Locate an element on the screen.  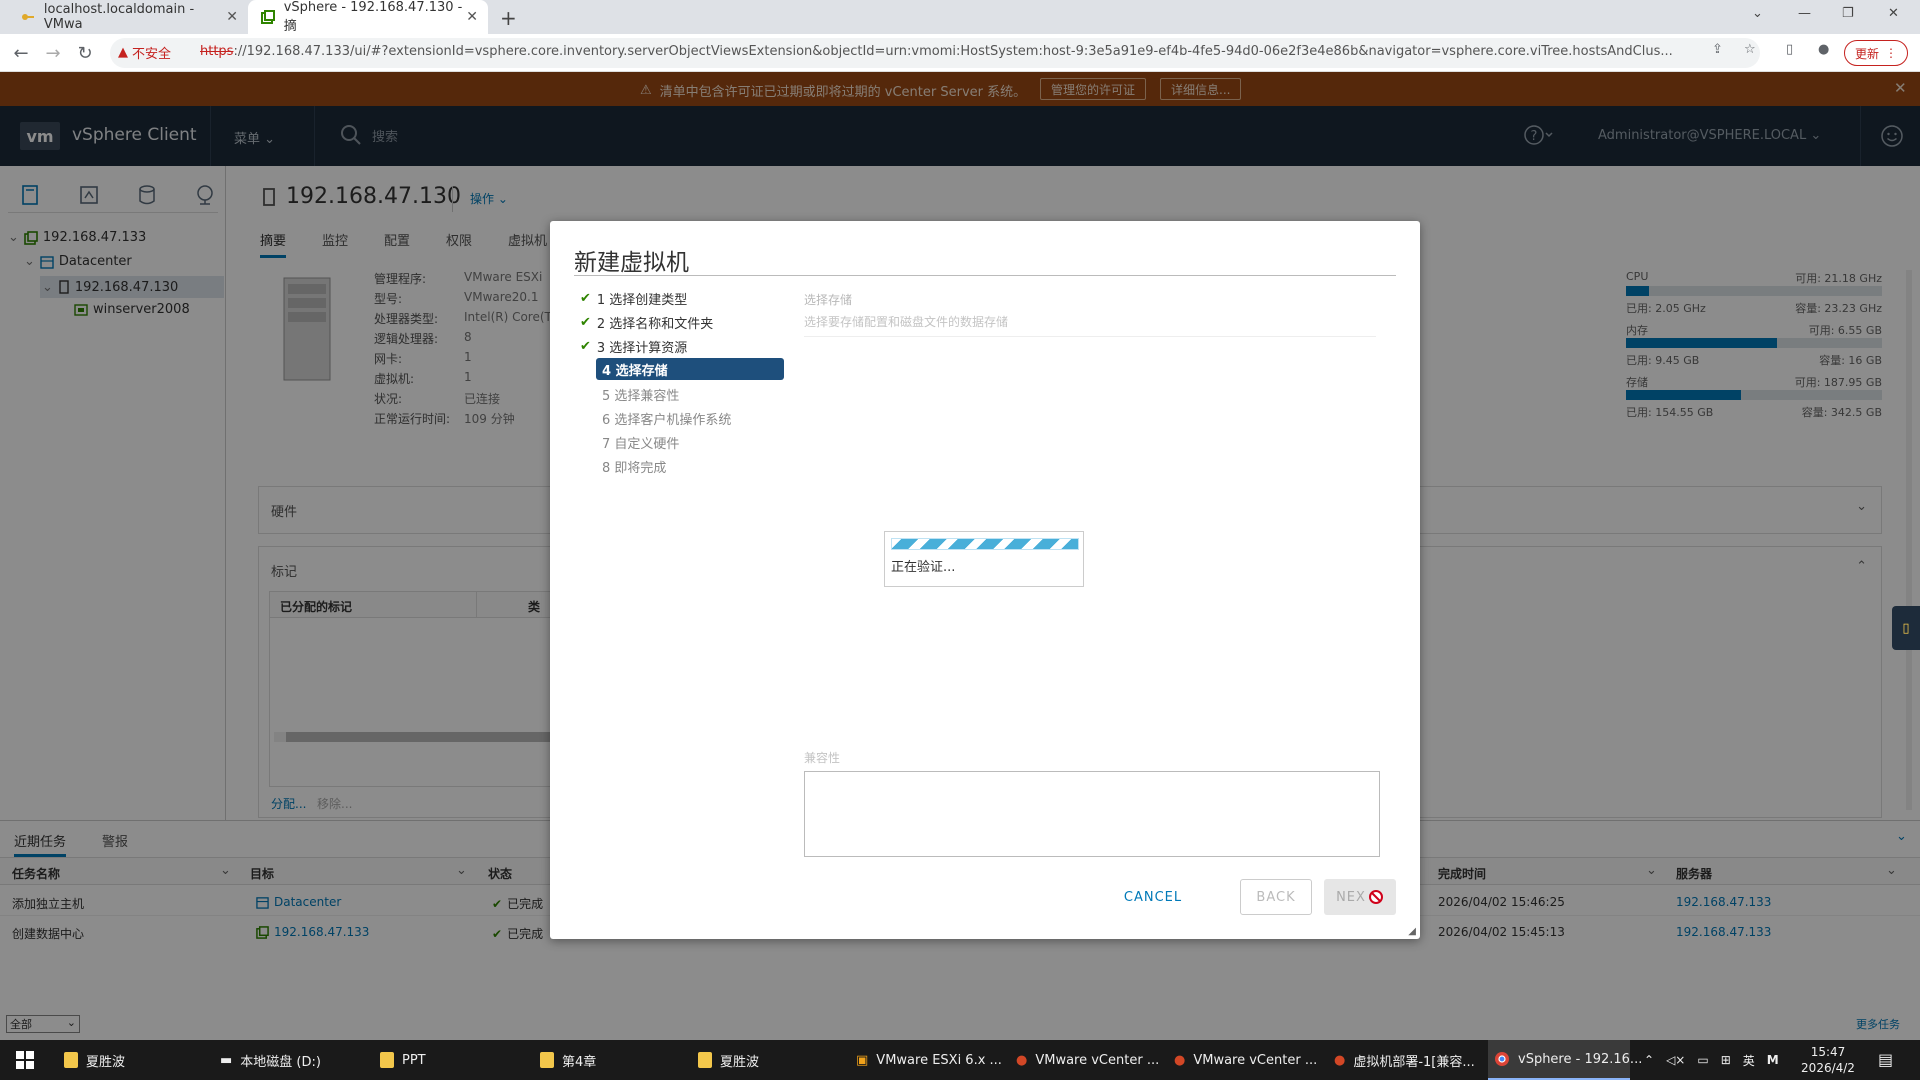
taskbar-item: ▬ 本地磁盘 (D:) is located at coordinates (289, 1060).